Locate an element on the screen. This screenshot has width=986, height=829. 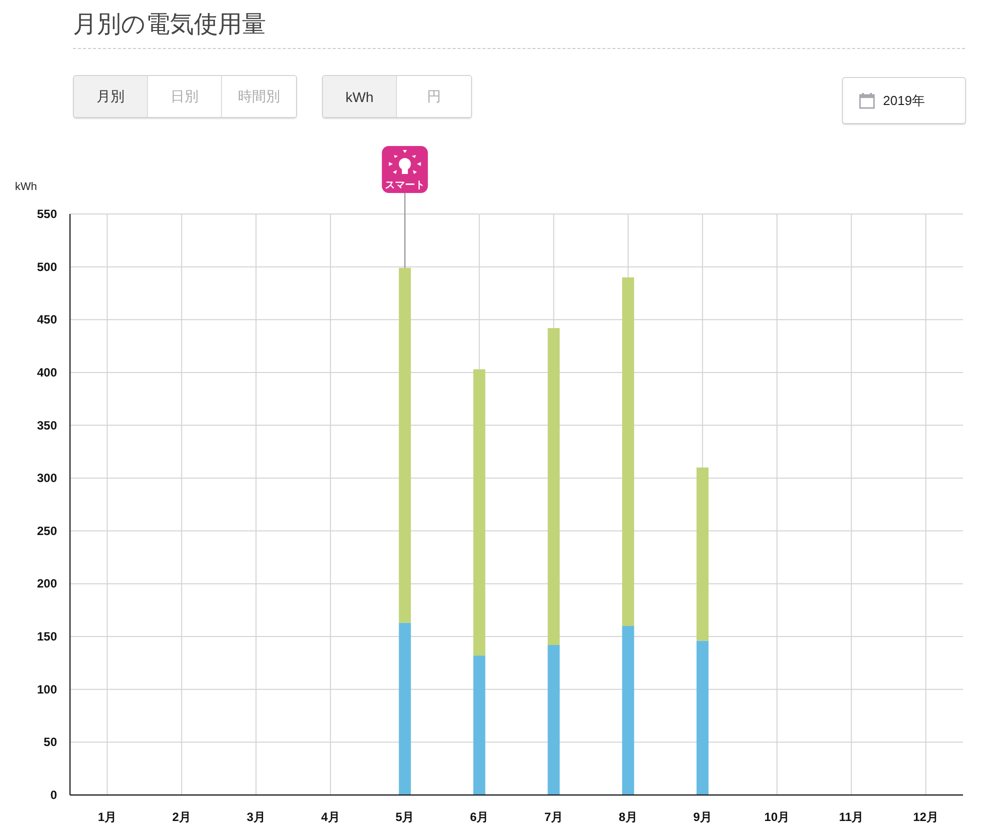
y-tick-label: 150 is located at coordinates (46, 637).